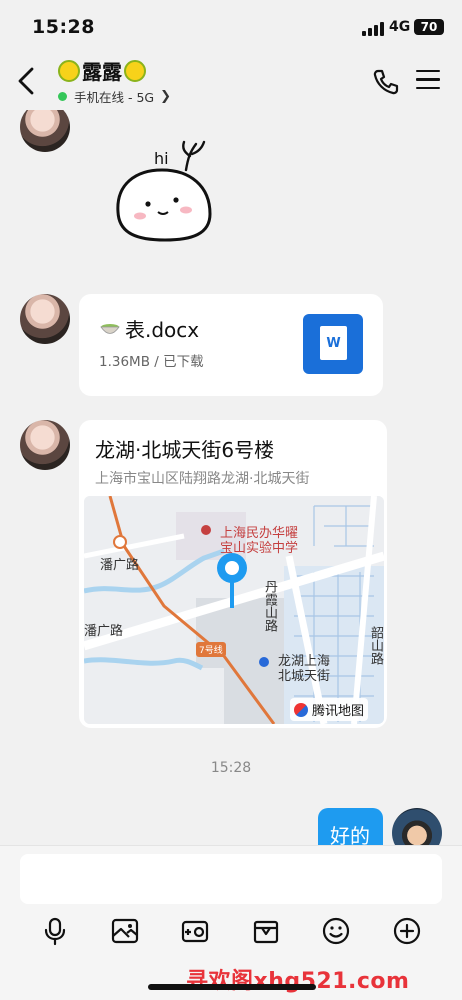  Describe the element at coordinates (232, 987) in the screenshot. I see `home-indicator` at that location.